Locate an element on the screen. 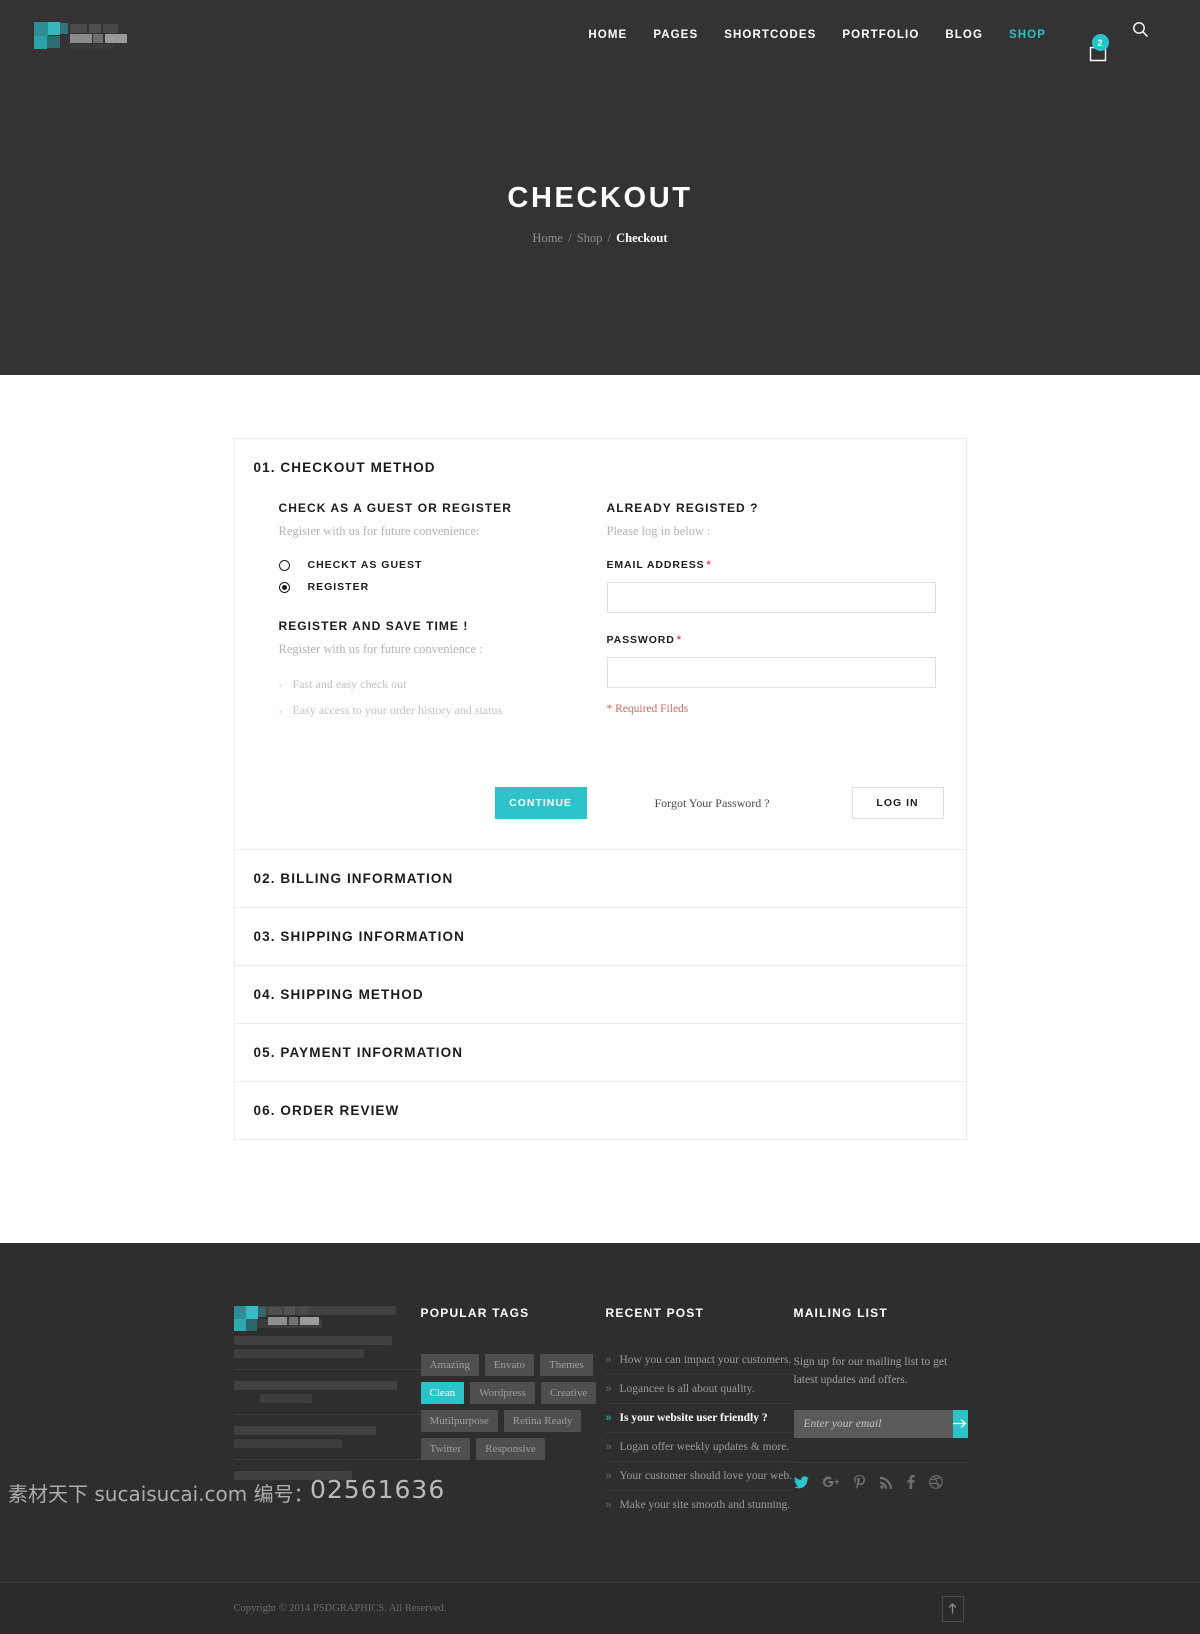  accordion-header-shipping-information: 03. SHIPPING INFORMATION is located at coordinates (600, 936).